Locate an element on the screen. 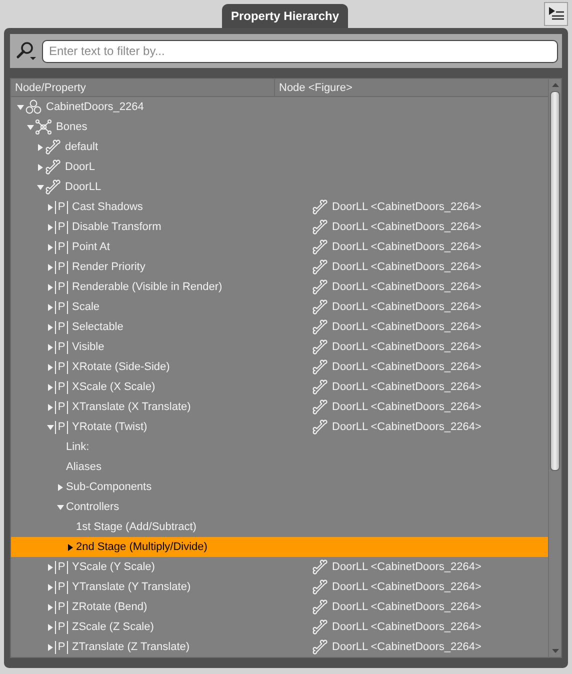 The height and width of the screenshot is (674, 572). scroll-up-icon is located at coordinates (555, 85).